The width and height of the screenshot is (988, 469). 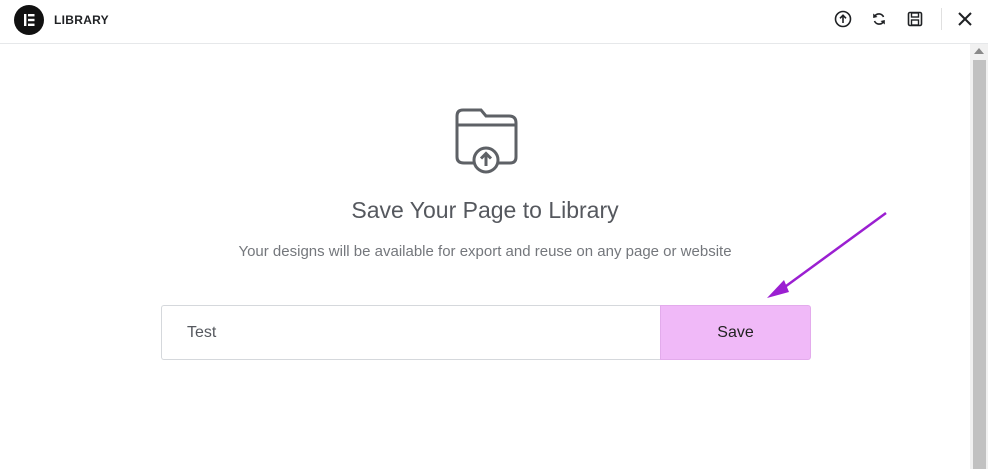 What do you see at coordinates (29, 20) in the screenshot?
I see `elementor-logo-icon` at bounding box center [29, 20].